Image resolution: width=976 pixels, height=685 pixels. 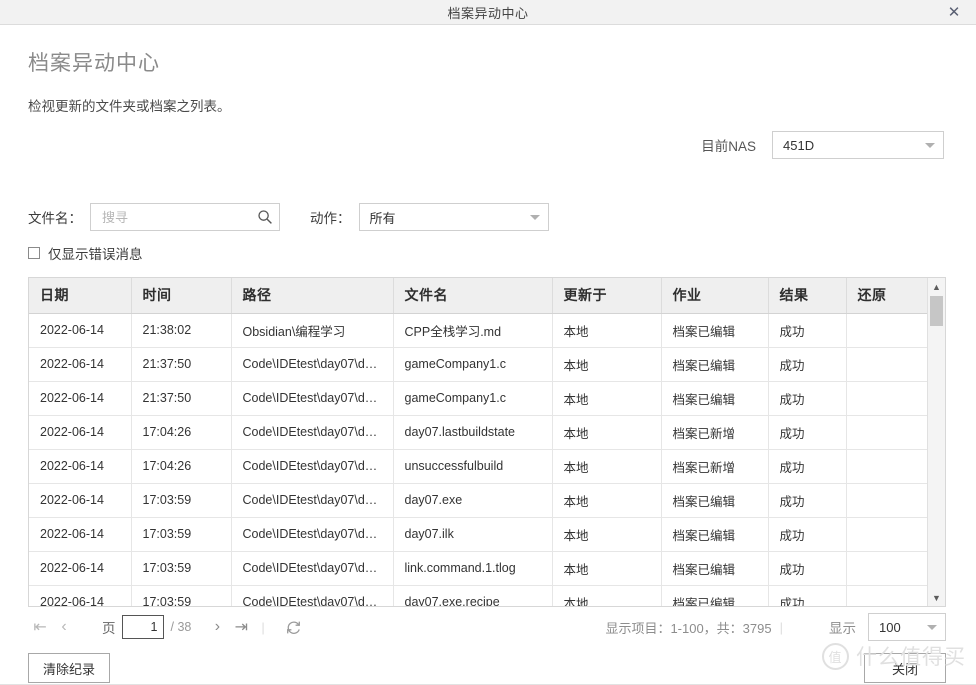 I want to click on page-label: 页, so click(x=109, y=628).